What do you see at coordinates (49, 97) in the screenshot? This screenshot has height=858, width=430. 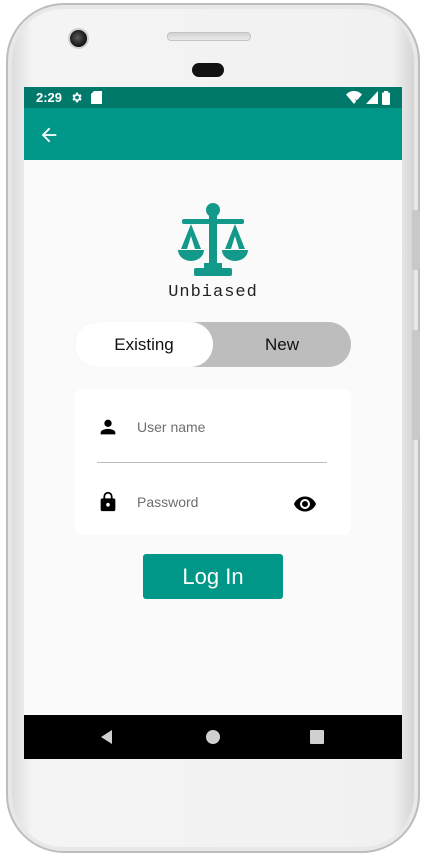 I see `status-time: 2:29` at bounding box center [49, 97].